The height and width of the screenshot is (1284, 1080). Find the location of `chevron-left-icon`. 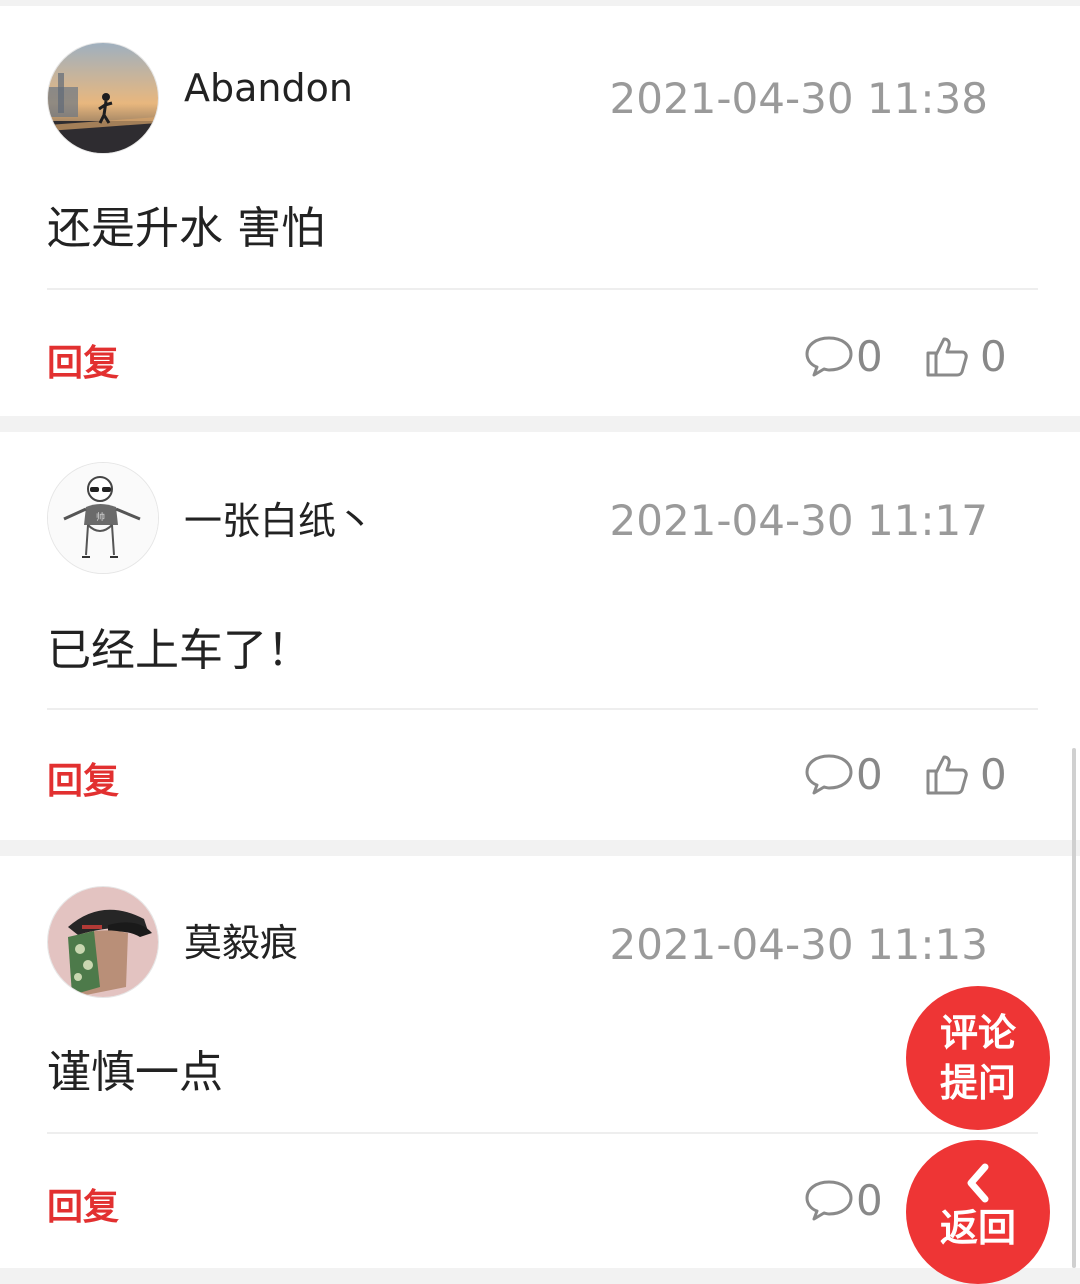

chevron-left-icon is located at coordinates (978, 1183).